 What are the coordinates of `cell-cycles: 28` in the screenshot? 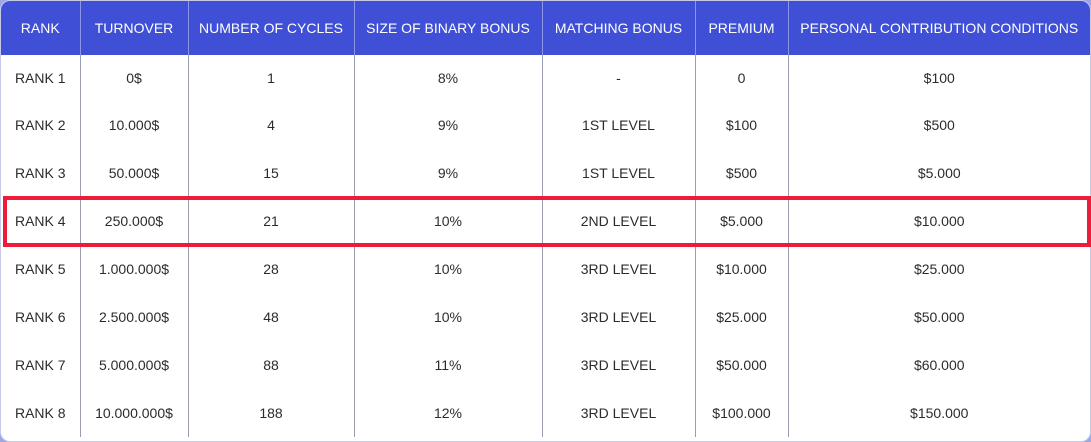 It's located at (271, 269).